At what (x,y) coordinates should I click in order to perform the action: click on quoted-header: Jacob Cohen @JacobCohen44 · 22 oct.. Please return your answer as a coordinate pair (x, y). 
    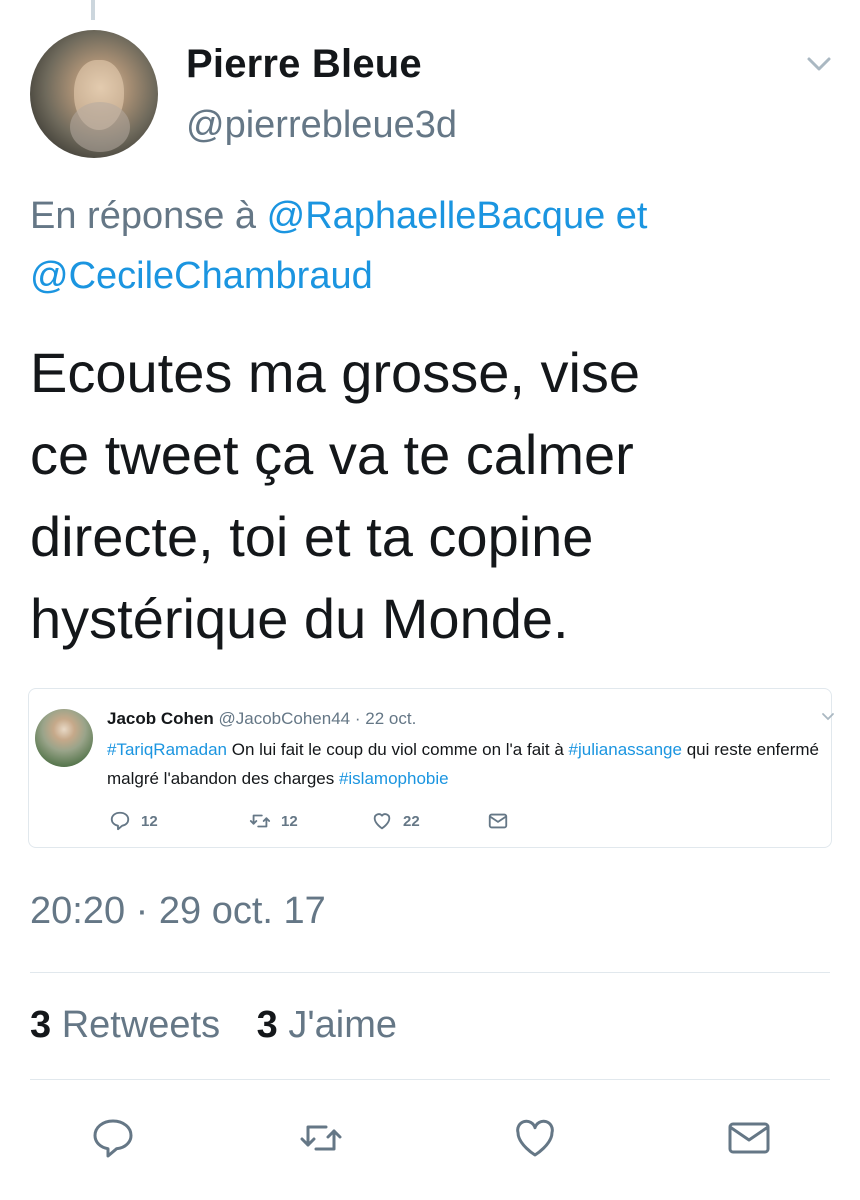
    Looking at the image, I should click on (262, 718).